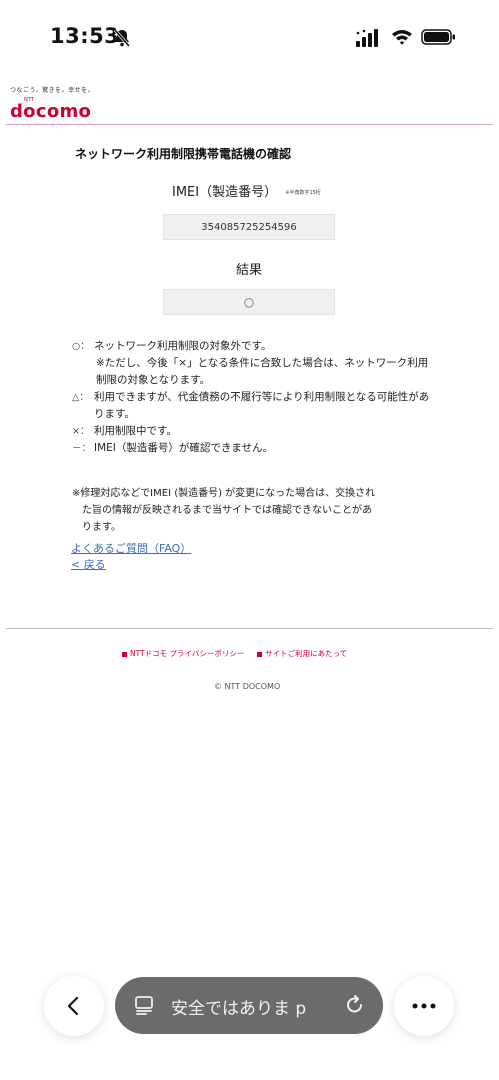 The image size is (499, 1080). I want to click on footer-links: NTTドコモ プライバシーポリシー サイトご利用にあたって, so click(234, 653).